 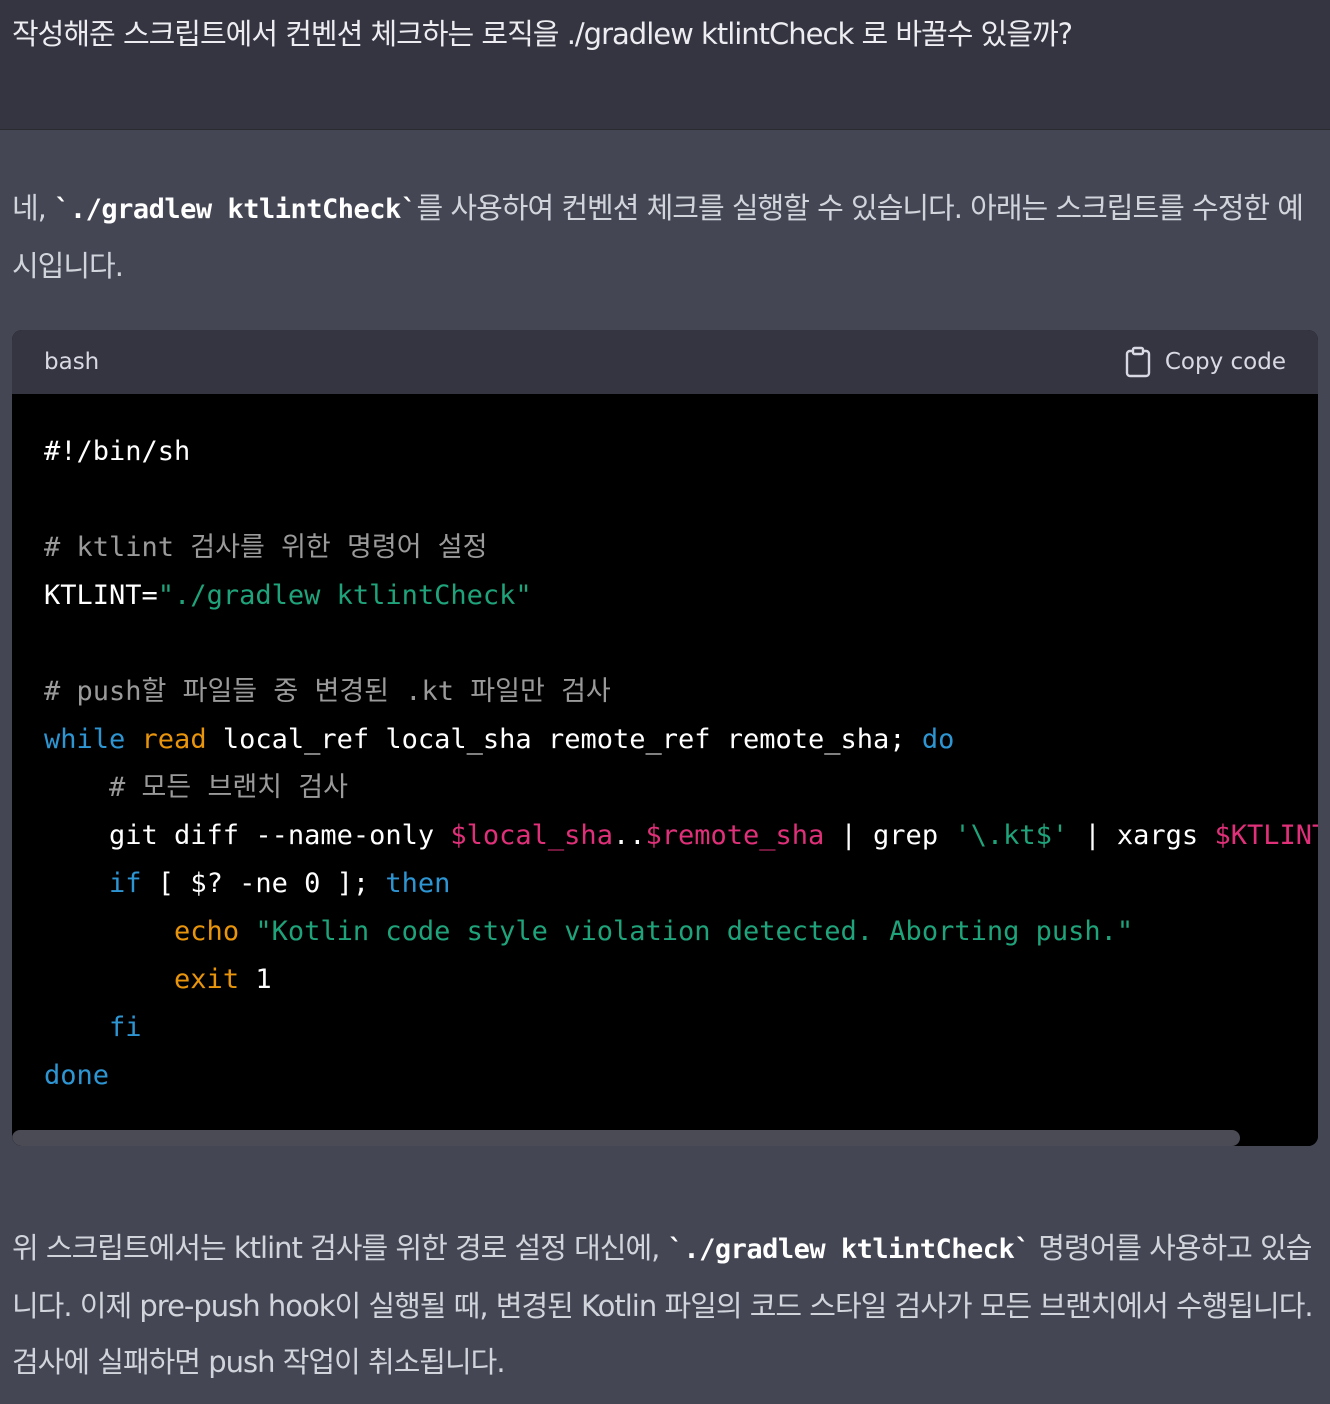 What do you see at coordinates (665, 362) in the screenshot?
I see `code-block-header: bash Copy code` at bounding box center [665, 362].